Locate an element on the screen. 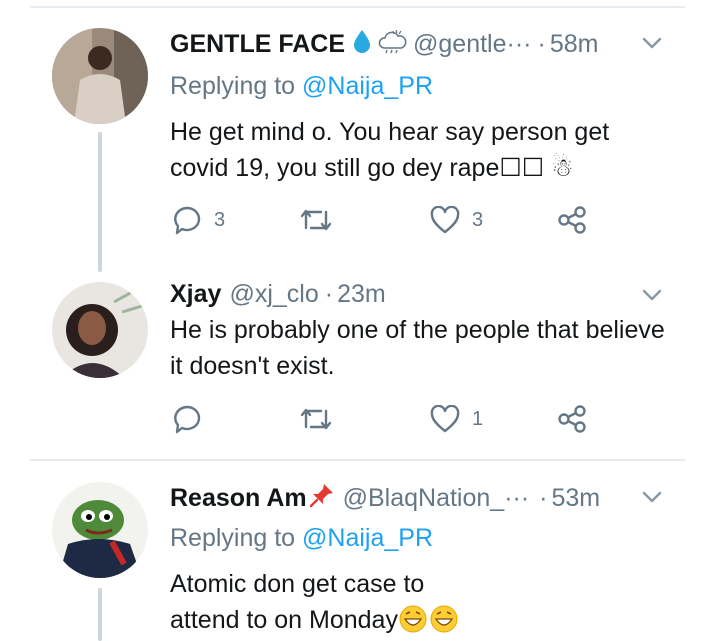 This screenshot has width=713, height=641. like-button: 3 is located at coordinates (456, 220).